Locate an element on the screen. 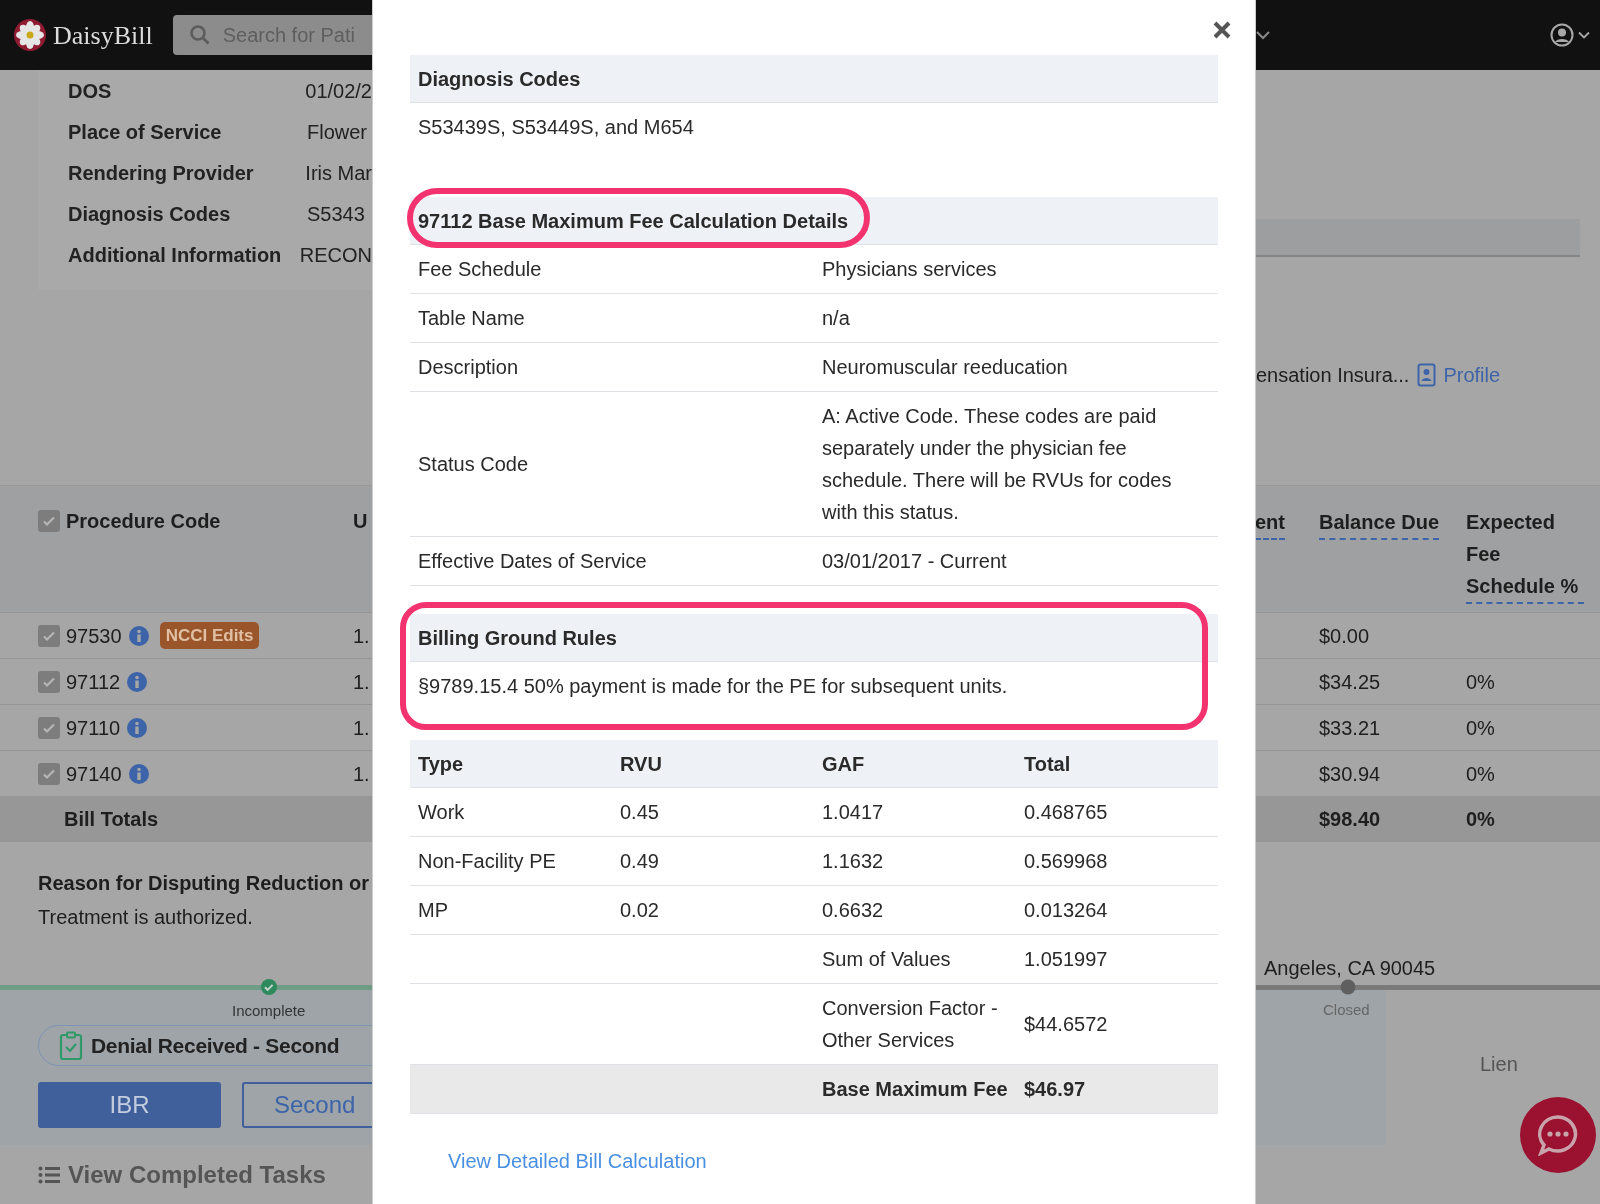  lien-label: Lien is located at coordinates (1499, 1064).